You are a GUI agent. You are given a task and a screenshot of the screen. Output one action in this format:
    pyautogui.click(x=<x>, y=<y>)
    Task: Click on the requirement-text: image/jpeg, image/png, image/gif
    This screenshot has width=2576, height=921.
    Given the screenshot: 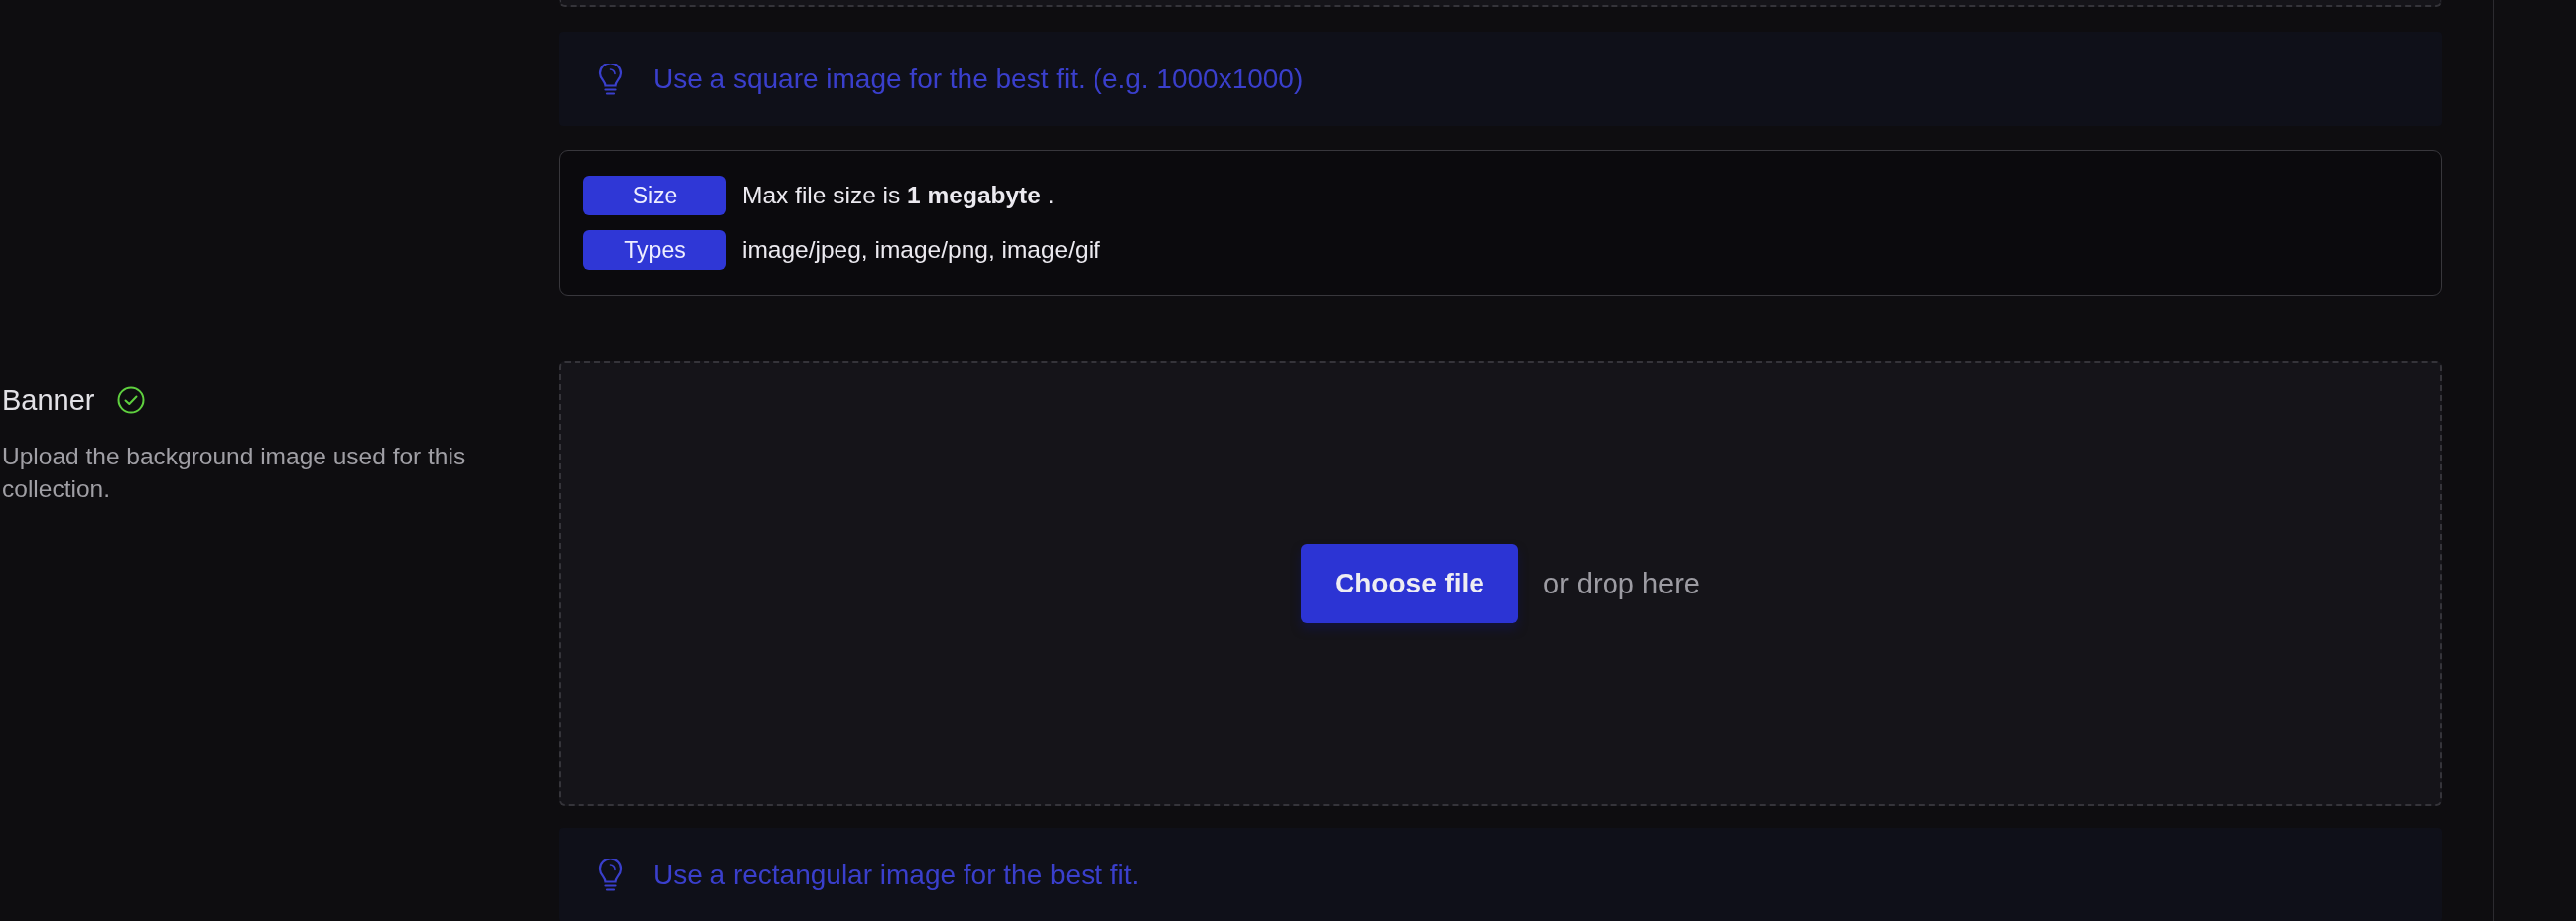 What is the action you would take?
    pyautogui.click(x=921, y=250)
    